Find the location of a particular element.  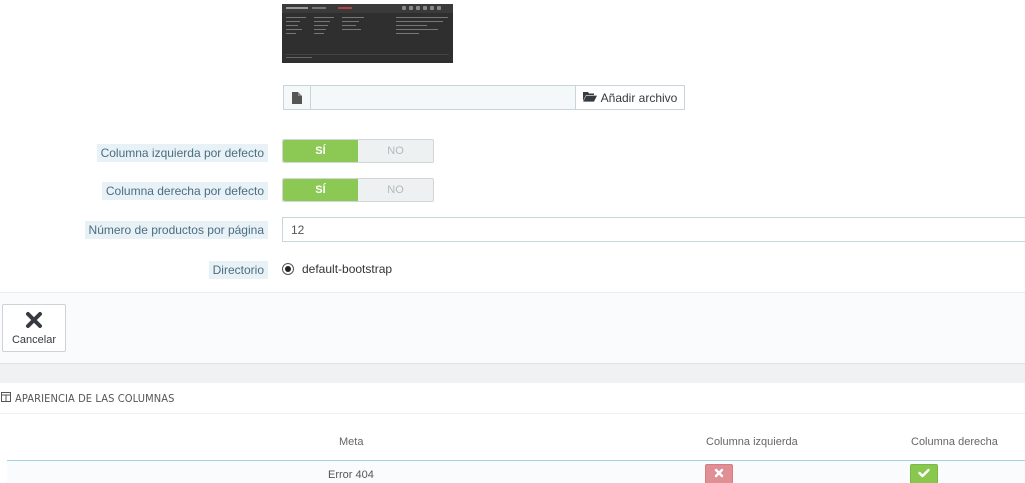

directory-radio-label: default-bootstrap is located at coordinates (347, 269).